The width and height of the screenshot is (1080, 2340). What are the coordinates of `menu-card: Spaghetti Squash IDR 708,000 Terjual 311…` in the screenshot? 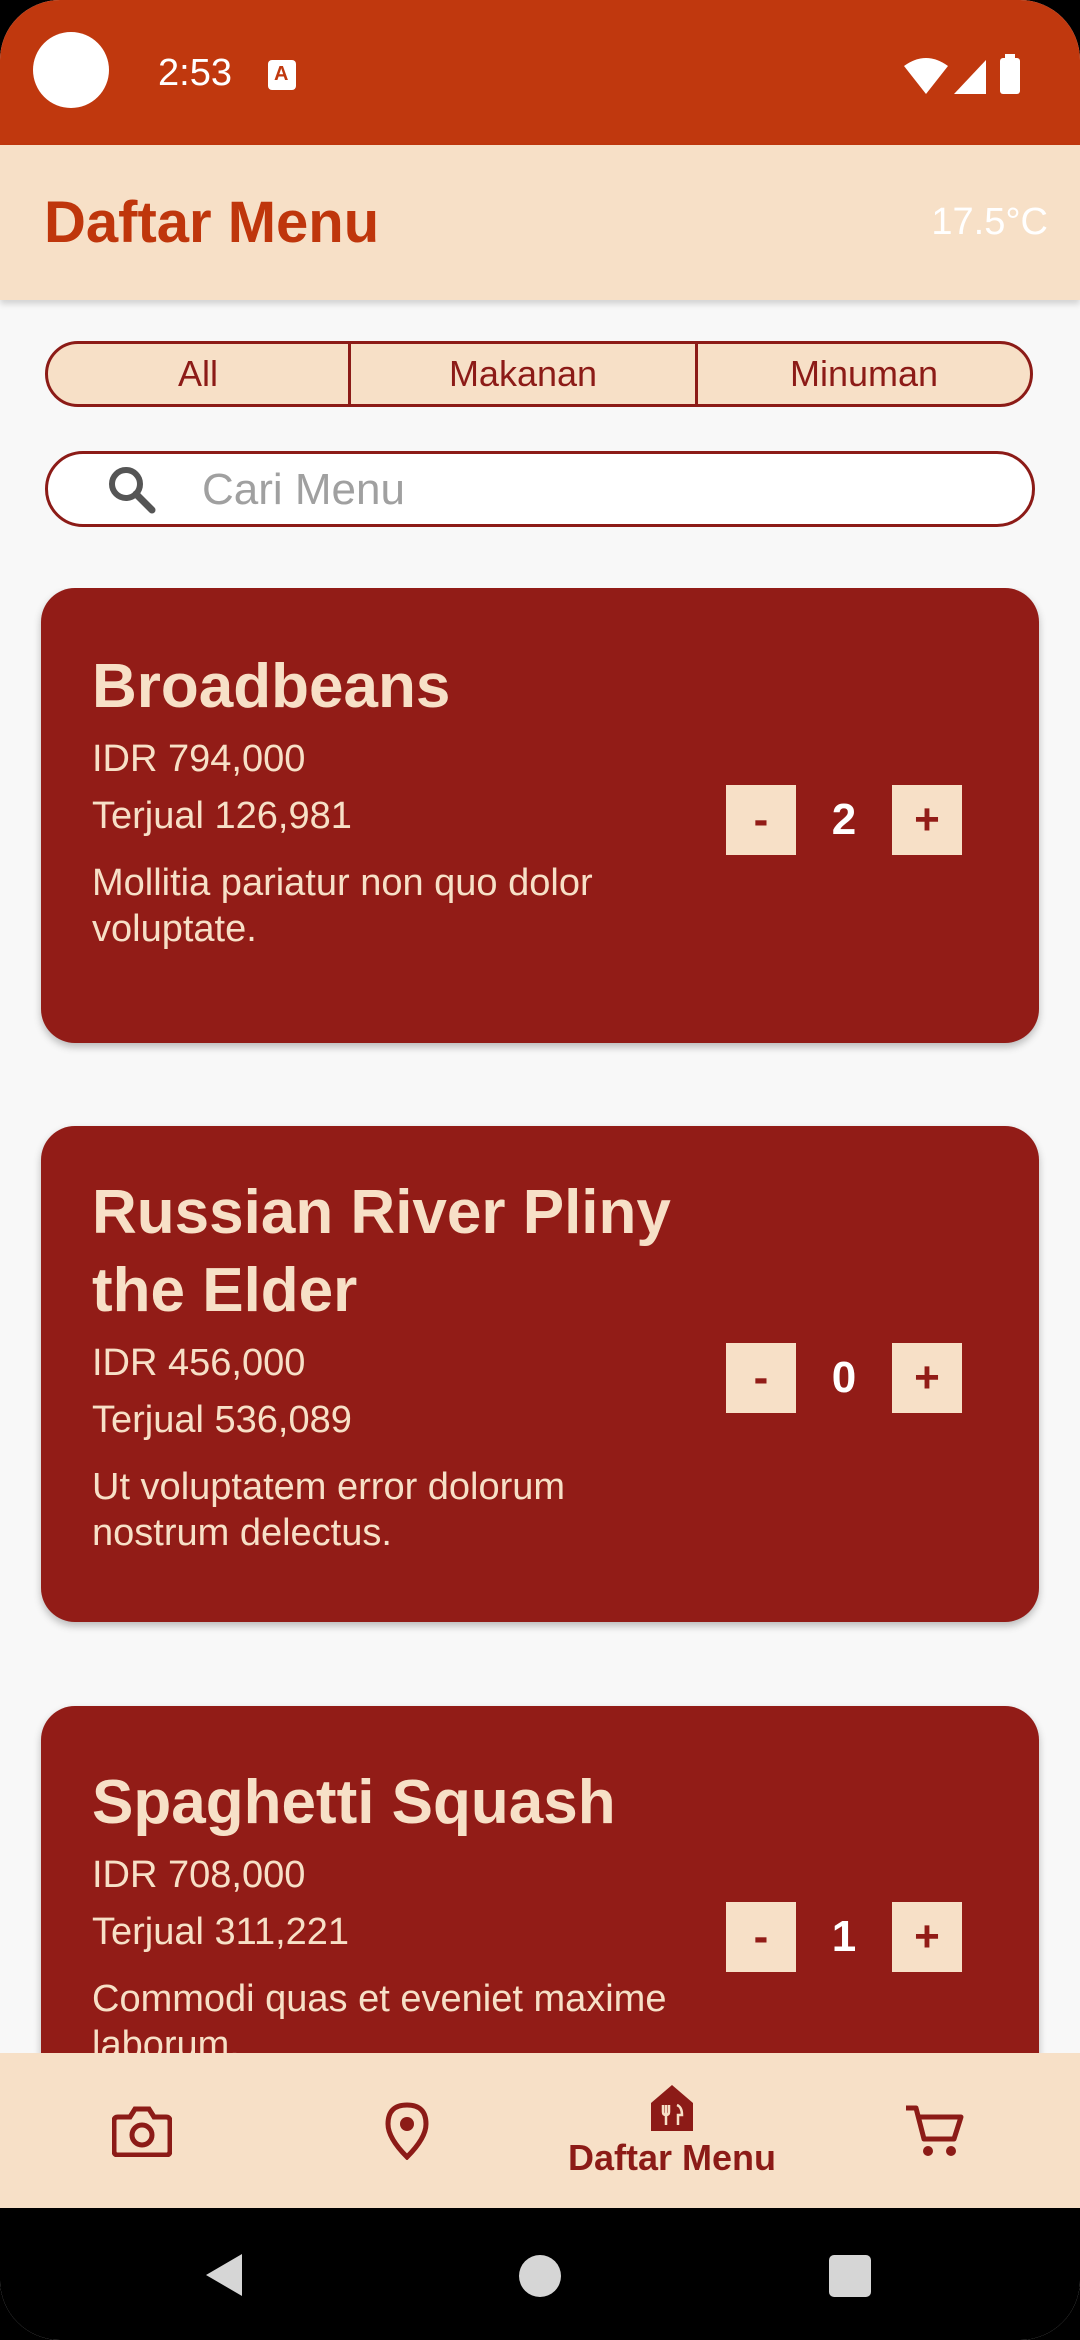 It's located at (540, 1879).